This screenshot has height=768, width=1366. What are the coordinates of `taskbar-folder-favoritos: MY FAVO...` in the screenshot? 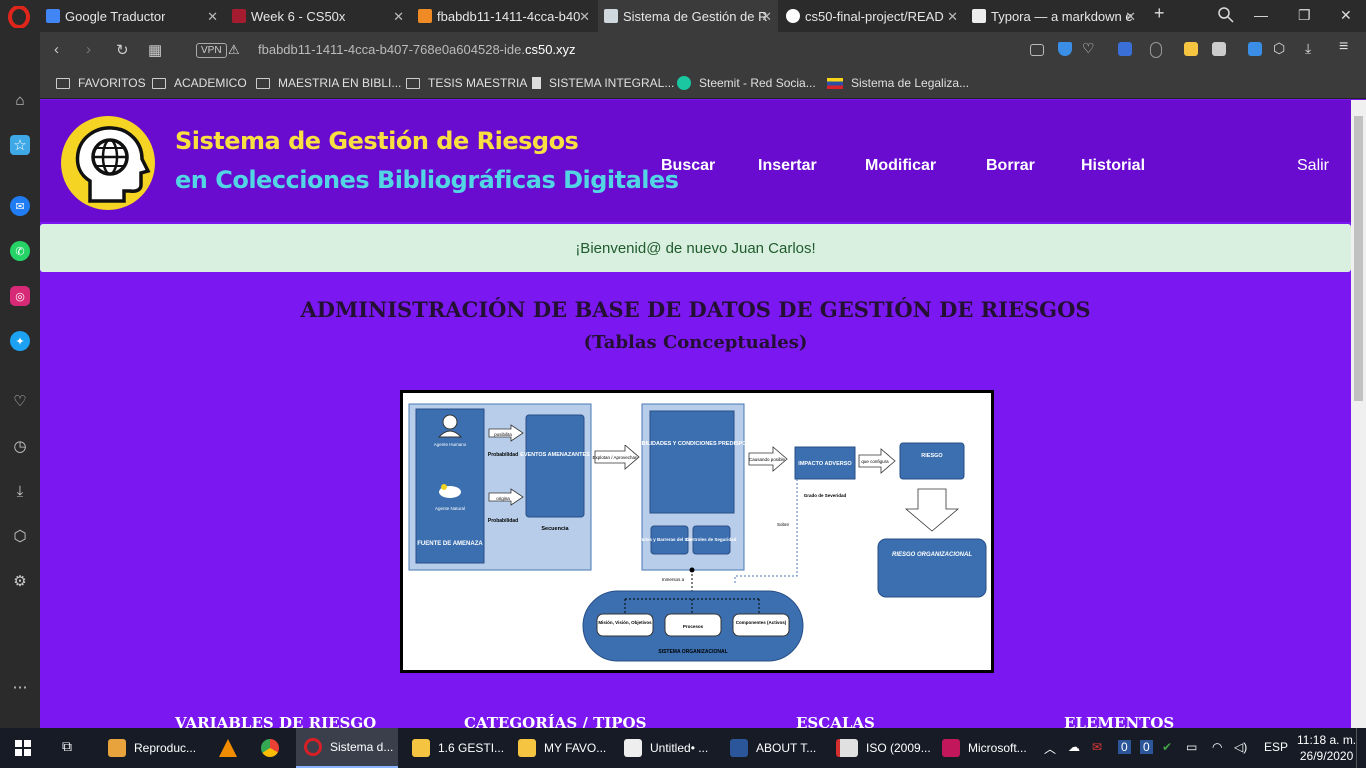 It's located at (565, 748).